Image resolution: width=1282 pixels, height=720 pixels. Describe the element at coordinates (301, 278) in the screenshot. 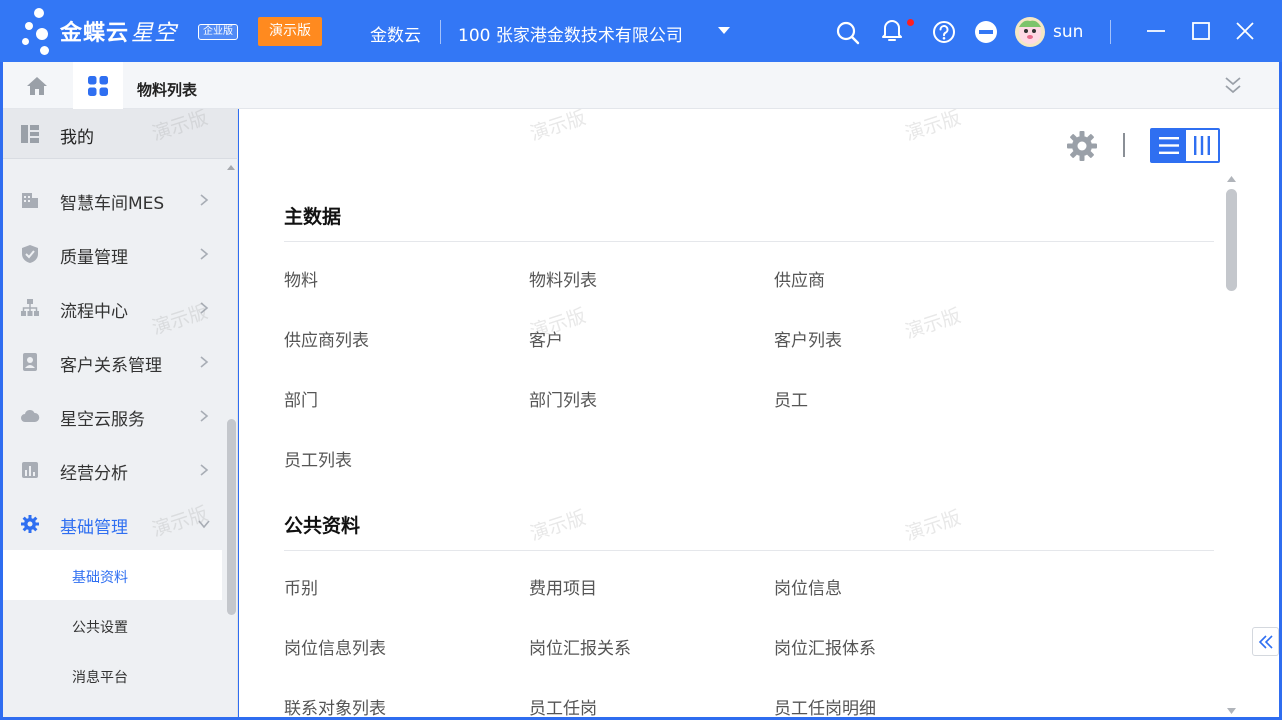

I see `link-material: 物料` at that location.